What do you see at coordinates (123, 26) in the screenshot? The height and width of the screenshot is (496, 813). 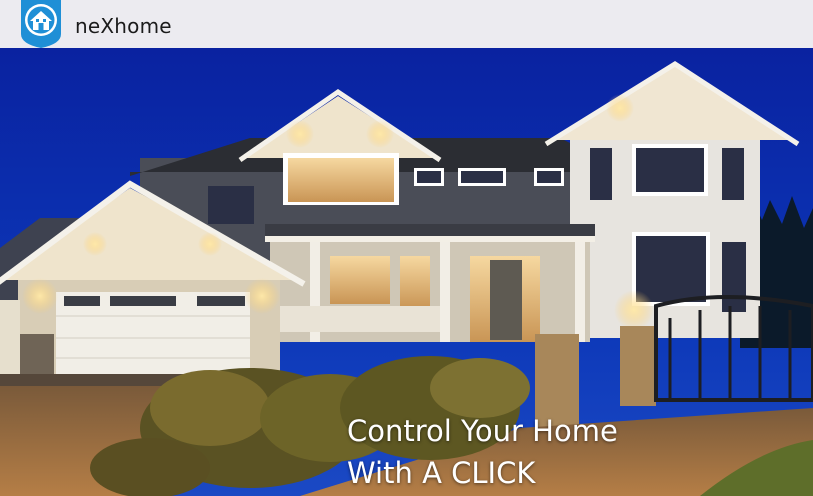 I see `app-name: neXhome` at bounding box center [123, 26].